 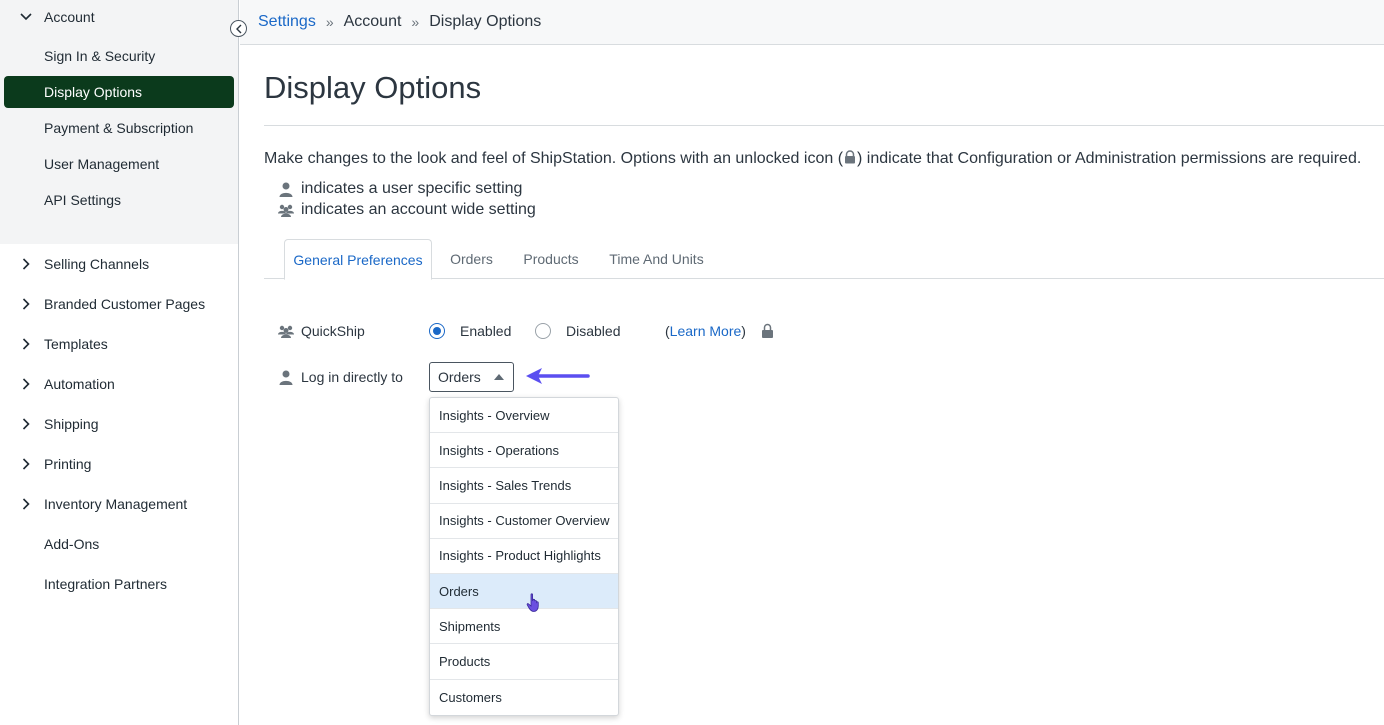 I want to click on select-value: Orders, so click(x=459, y=377).